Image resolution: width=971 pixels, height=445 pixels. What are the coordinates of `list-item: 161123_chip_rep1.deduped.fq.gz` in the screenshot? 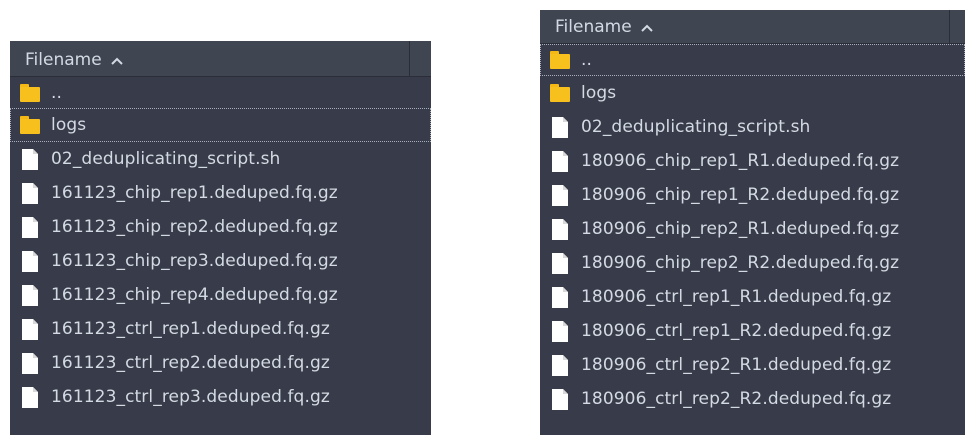 It's located at (220, 193).